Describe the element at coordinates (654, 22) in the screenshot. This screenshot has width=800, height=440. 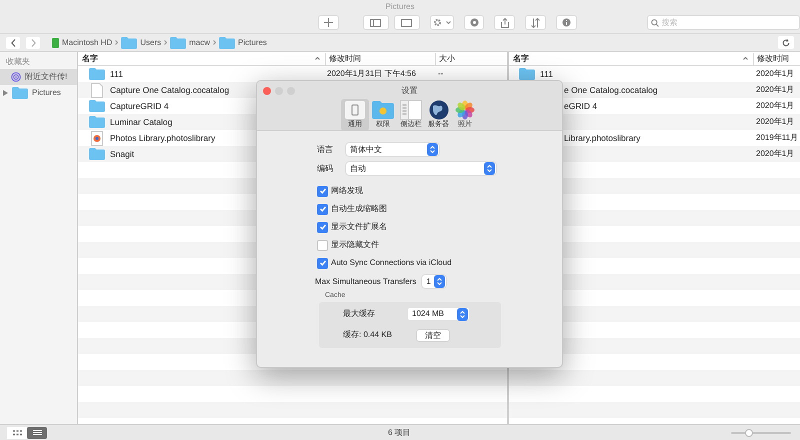
I see `search-icon` at that location.